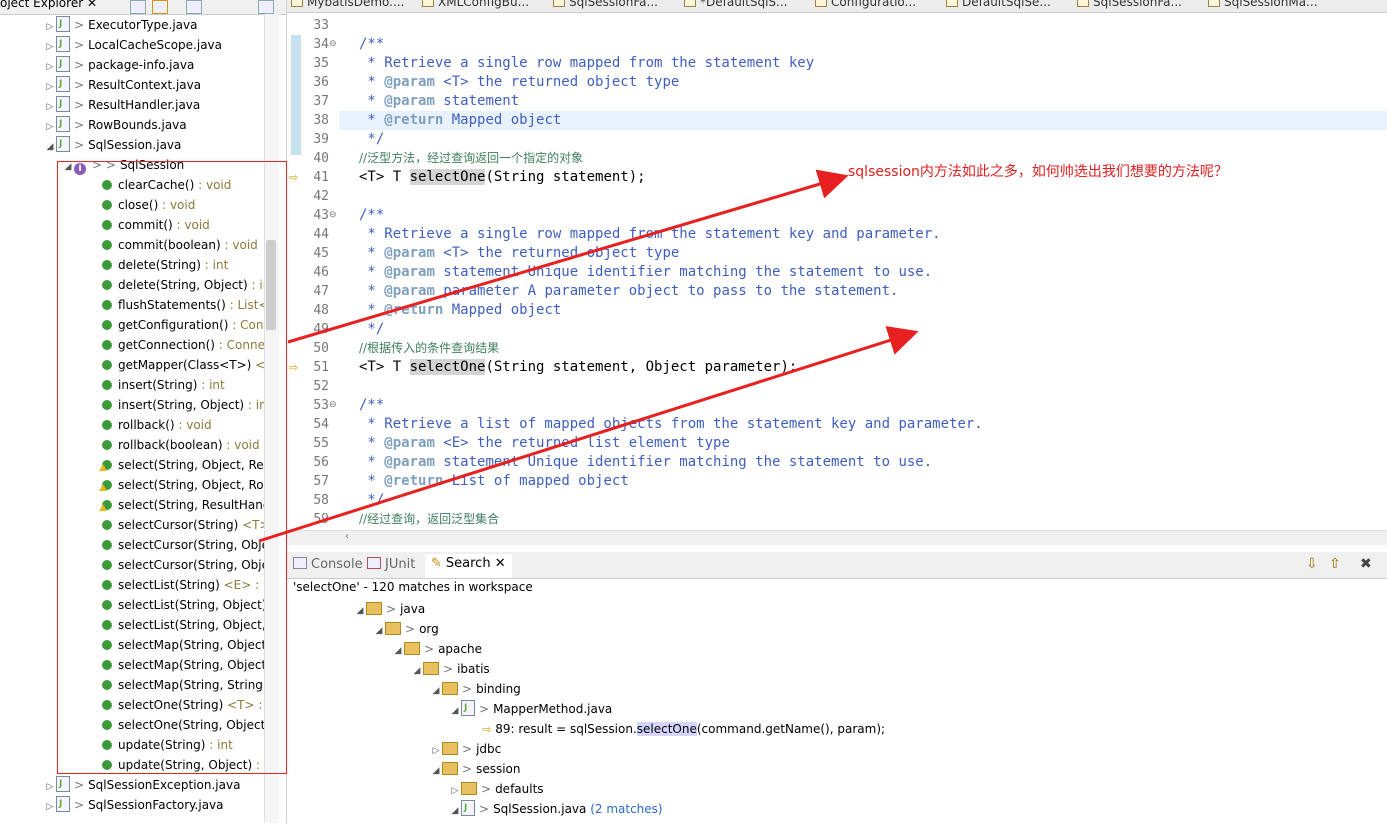  Describe the element at coordinates (450, 669) in the screenshot. I see `search-row: ◢ > ibatis` at that location.